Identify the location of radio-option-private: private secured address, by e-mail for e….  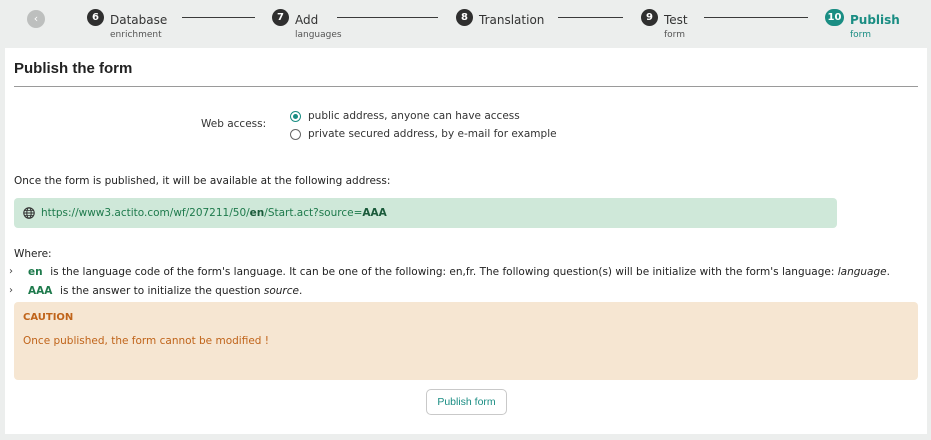
(423, 134).